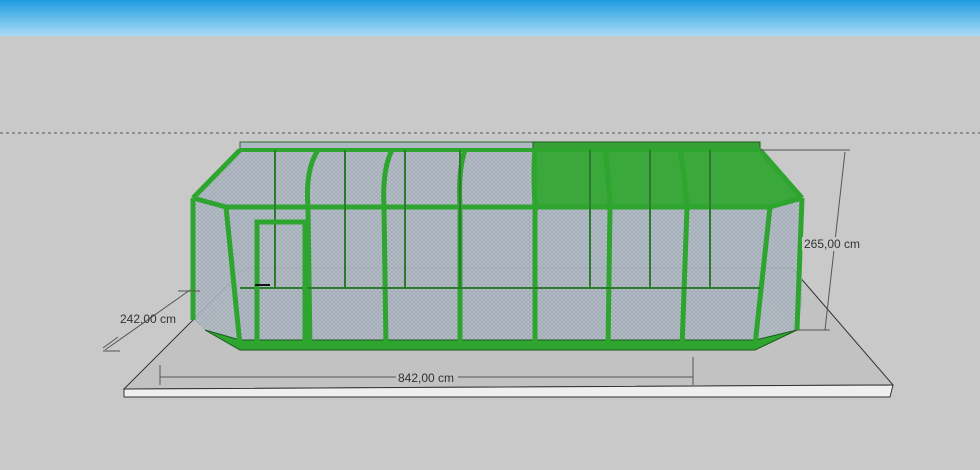 The height and width of the screenshot is (470, 980). What do you see at coordinates (832, 244) in the screenshot?
I see `dimension-height-label: 265,00 cm` at bounding box center [832, 244].